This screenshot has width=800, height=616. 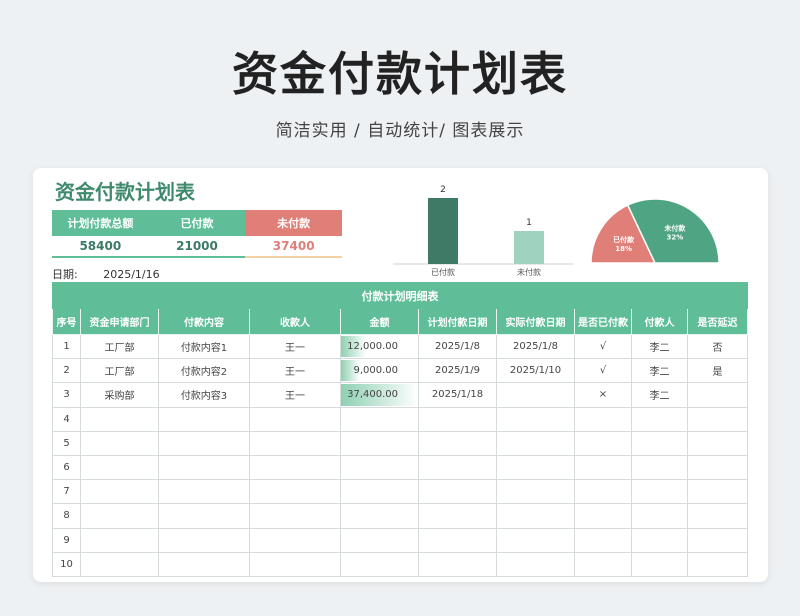 I want to click on row-number: 9, so click(x=66, y=540).